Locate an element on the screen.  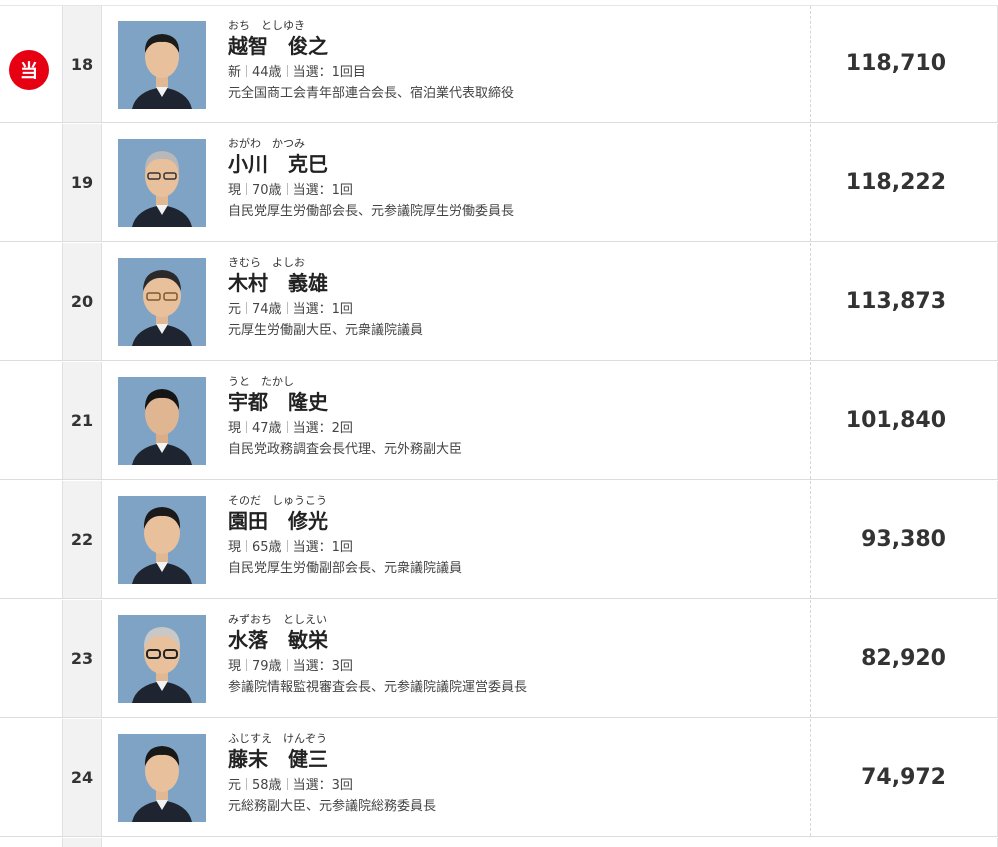
candidate-age: 44歳 is located at coordinates (267, 72).